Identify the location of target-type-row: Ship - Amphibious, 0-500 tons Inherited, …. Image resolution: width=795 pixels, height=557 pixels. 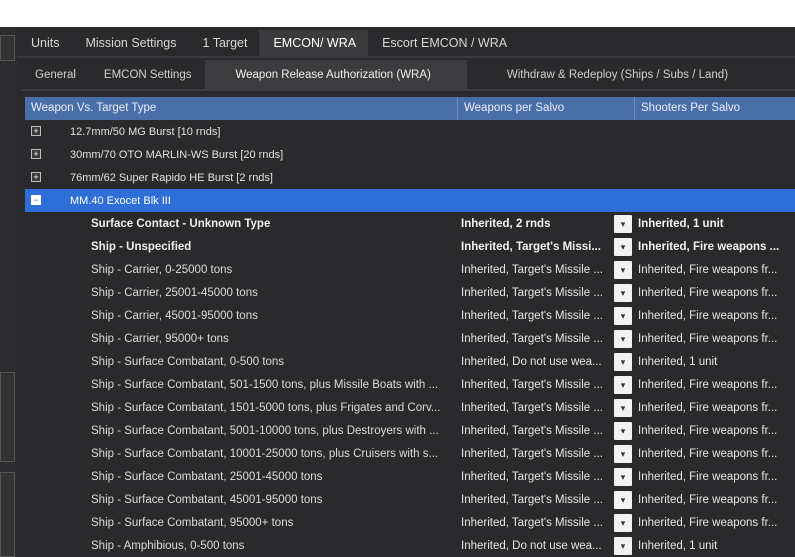
(410, 545).